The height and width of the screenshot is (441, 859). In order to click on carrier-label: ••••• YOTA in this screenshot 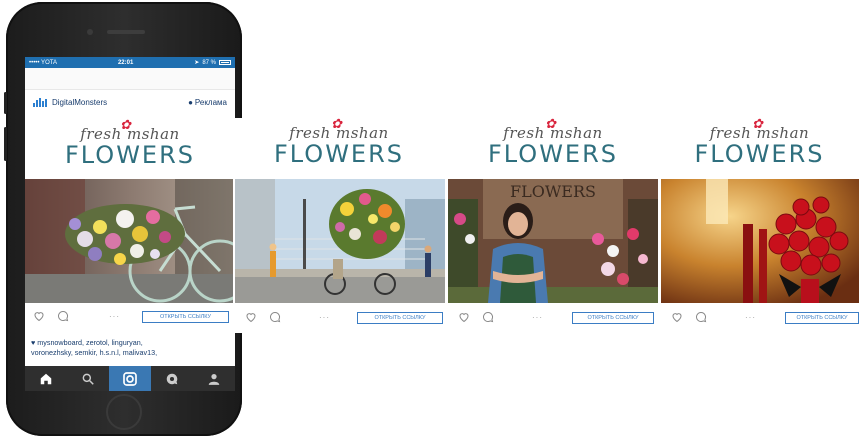, I will do `click(43, 62)`.